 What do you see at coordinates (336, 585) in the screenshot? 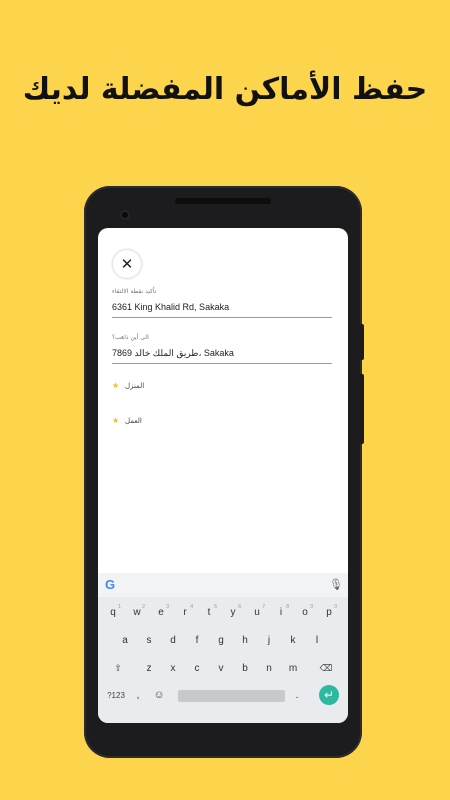
I see `microphone-icon: 🎙` at bounding box center [336, 585].